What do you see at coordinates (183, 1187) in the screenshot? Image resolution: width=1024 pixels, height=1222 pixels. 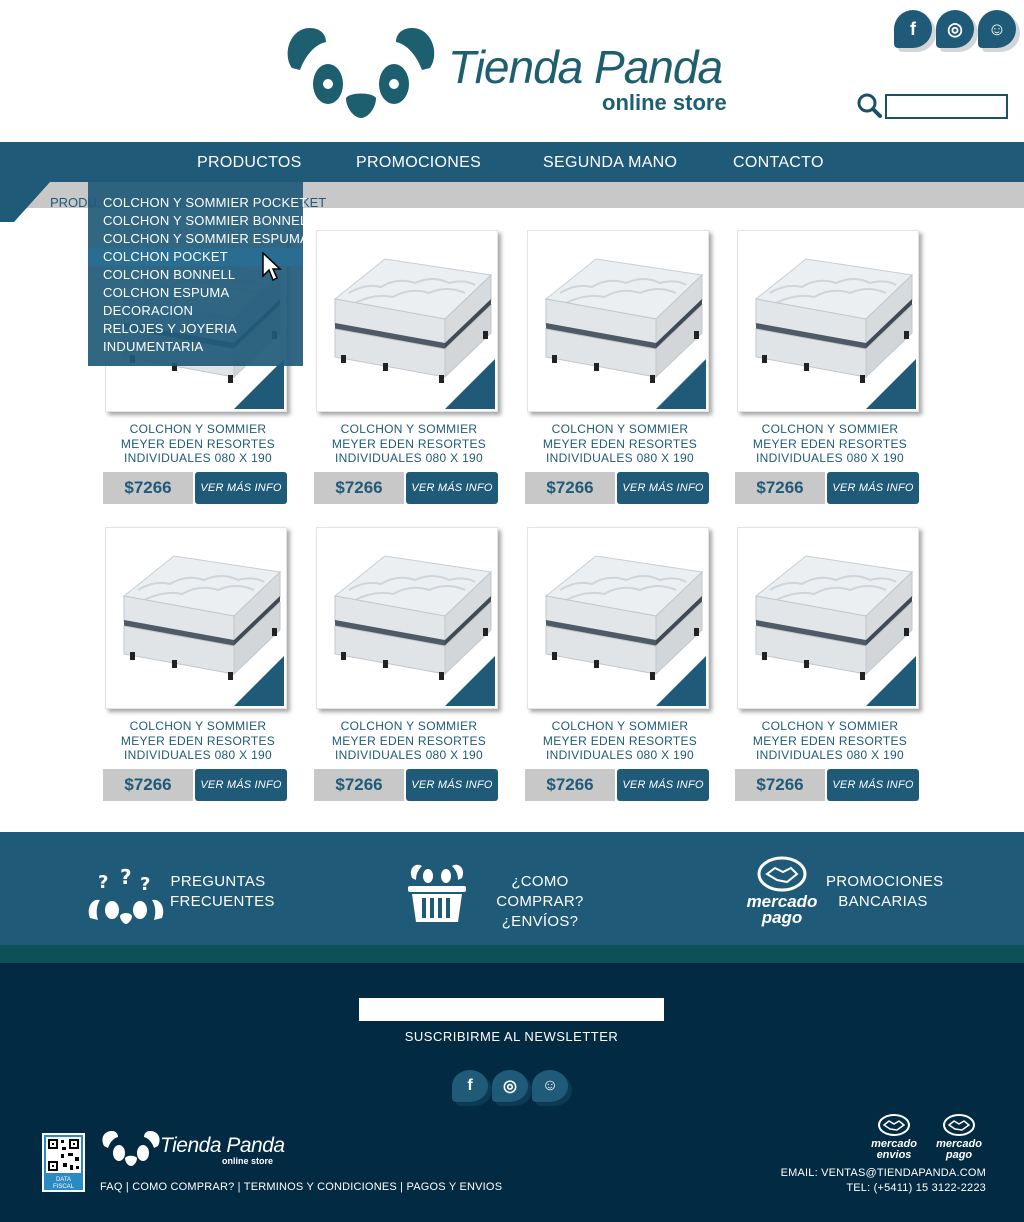 I see `footer-link-como-comprar: COMO COMPRAR?` at bounding box center [183, 1187].